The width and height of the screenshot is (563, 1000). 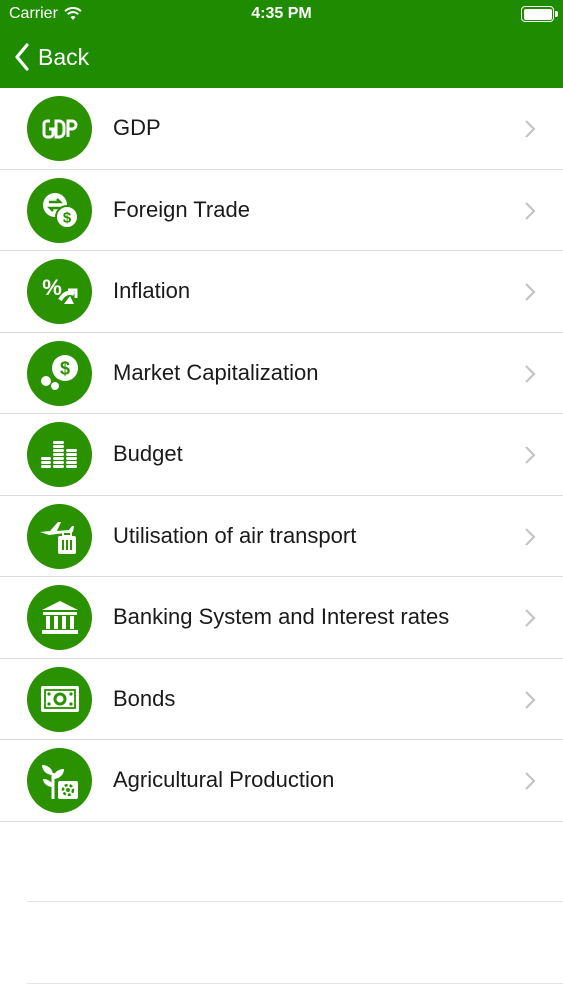 I want to click on list-item-budget: Budget, so click(x=281, y=455).